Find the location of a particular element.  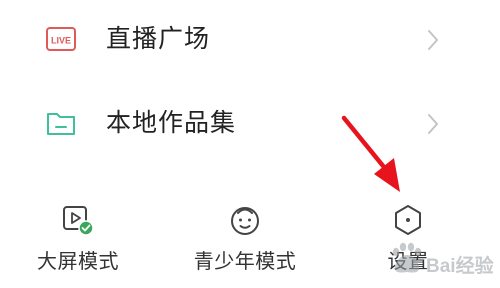

annotation-arrow-icon is located at coordinates (370, 153).